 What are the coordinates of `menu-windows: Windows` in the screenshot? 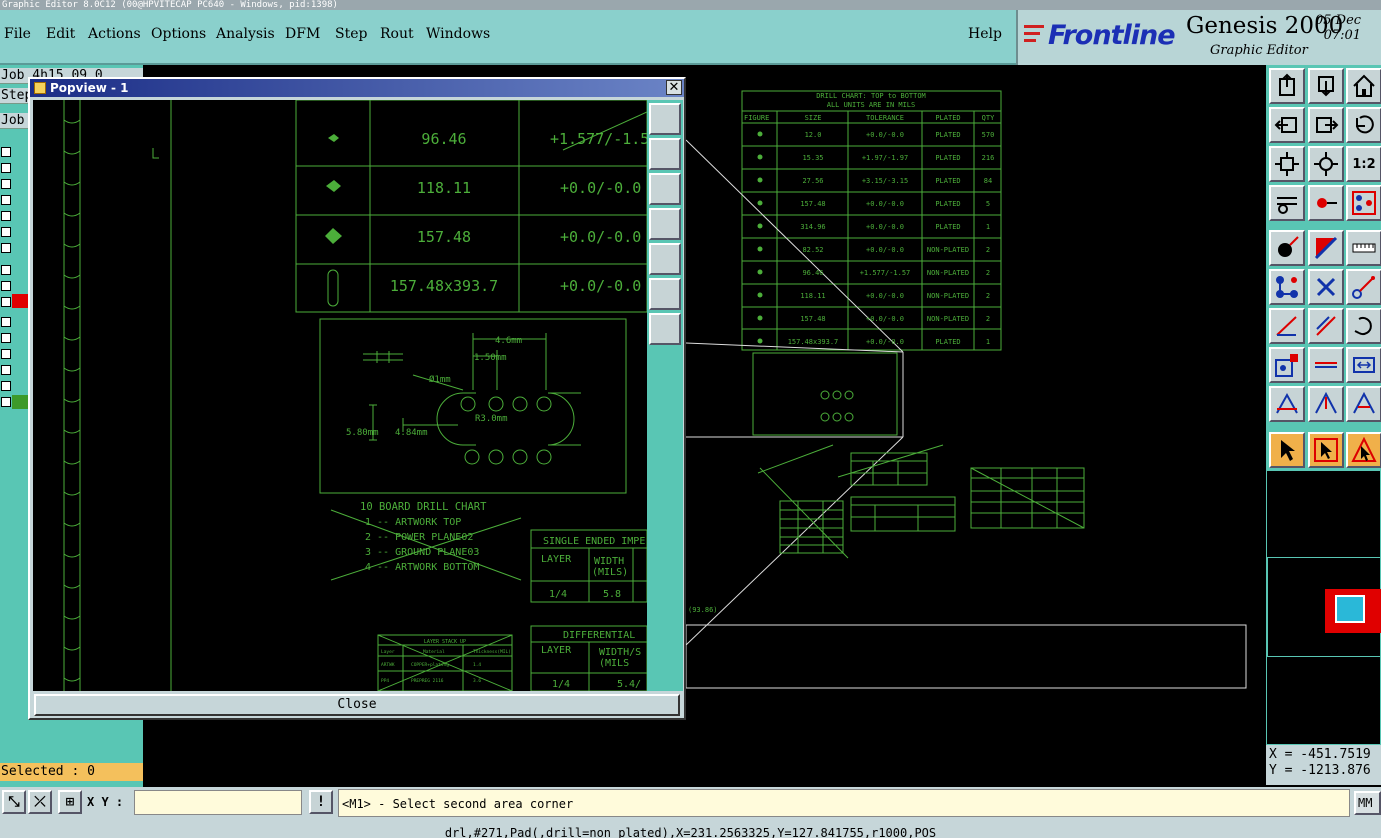 It's located at (458, 34).